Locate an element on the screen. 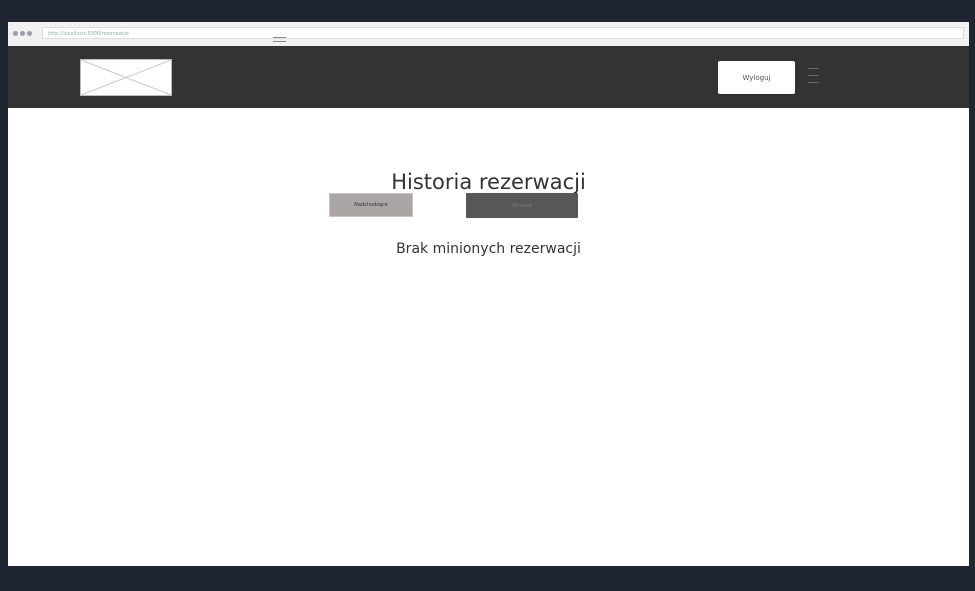 This screenshot has width=975, height=591. tab-past: Minione is located at coordinates (522, 205).